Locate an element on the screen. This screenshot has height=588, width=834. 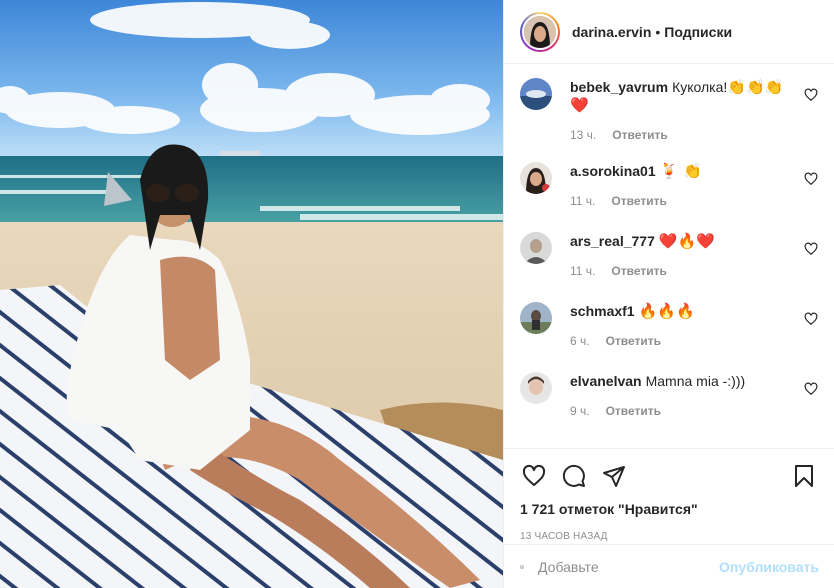
action-icons is located at coordinates (669, 474).